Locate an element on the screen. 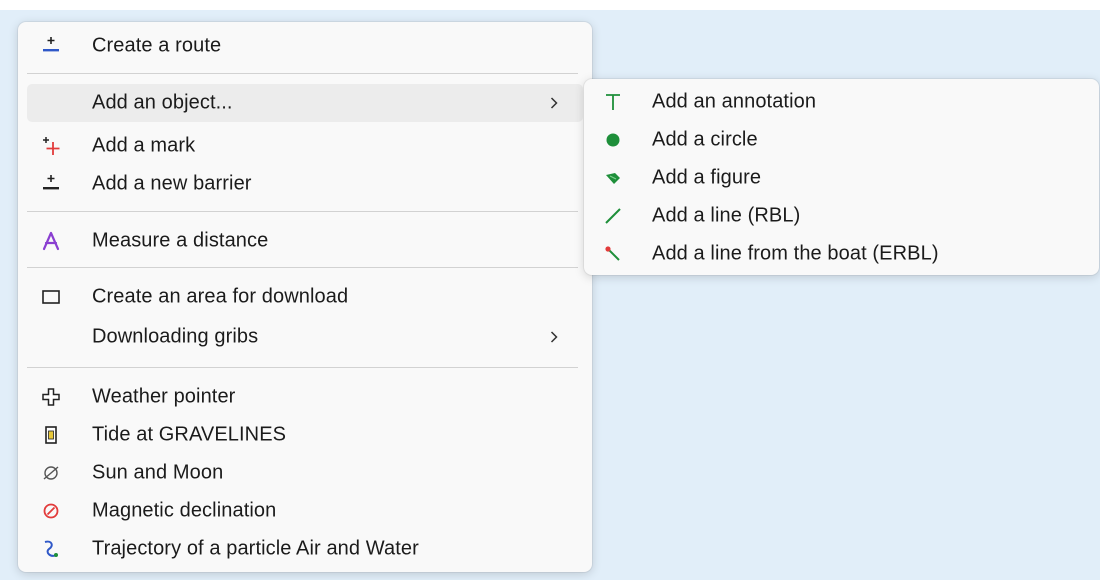  submenu-item-circle: Add a circle is located at coordinates (841, 140).